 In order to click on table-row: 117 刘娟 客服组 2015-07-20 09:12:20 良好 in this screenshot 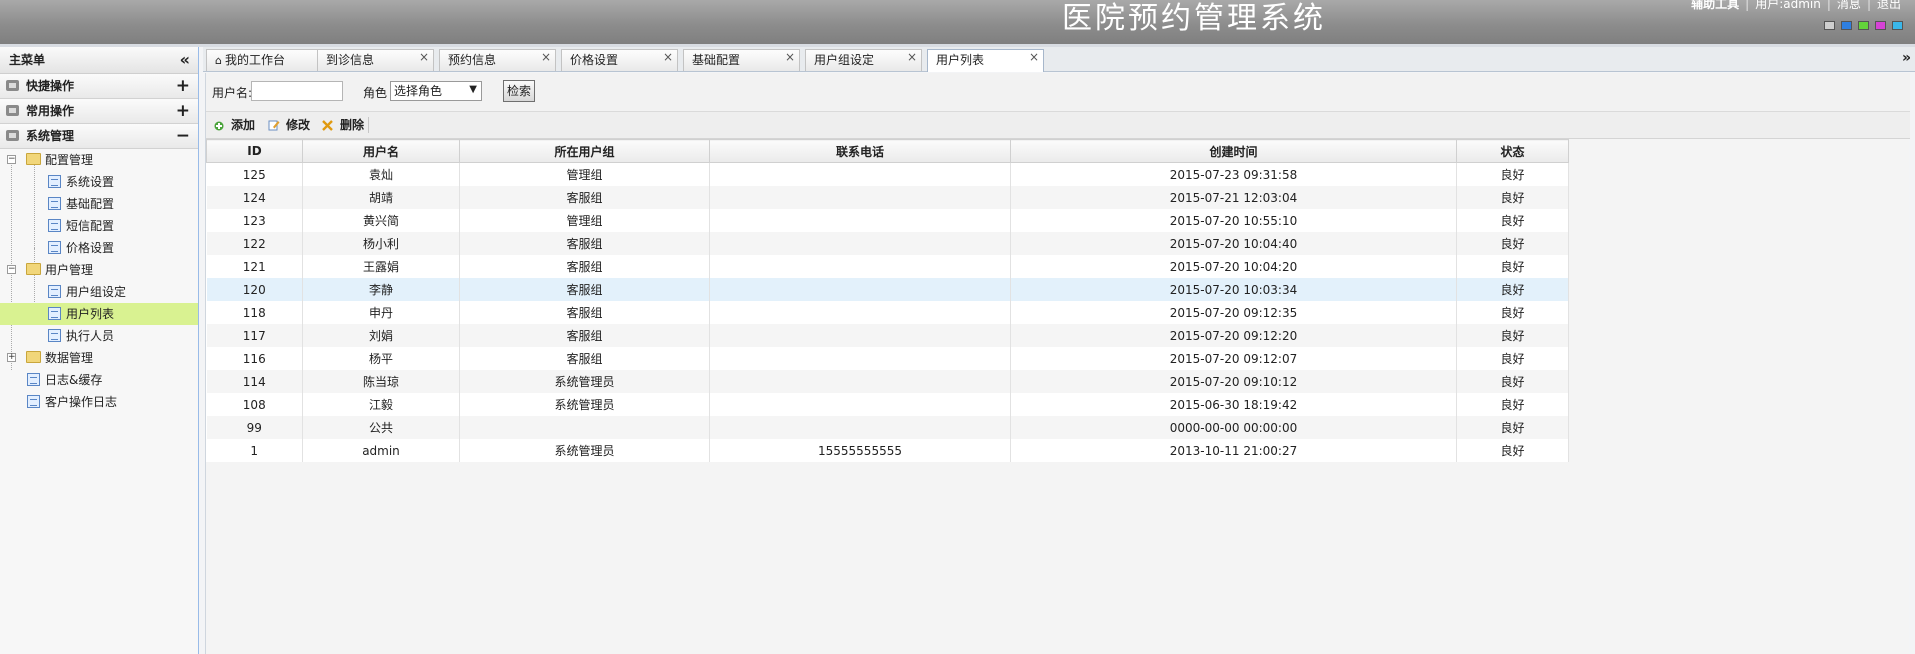, I will do `click(887, 335)`.